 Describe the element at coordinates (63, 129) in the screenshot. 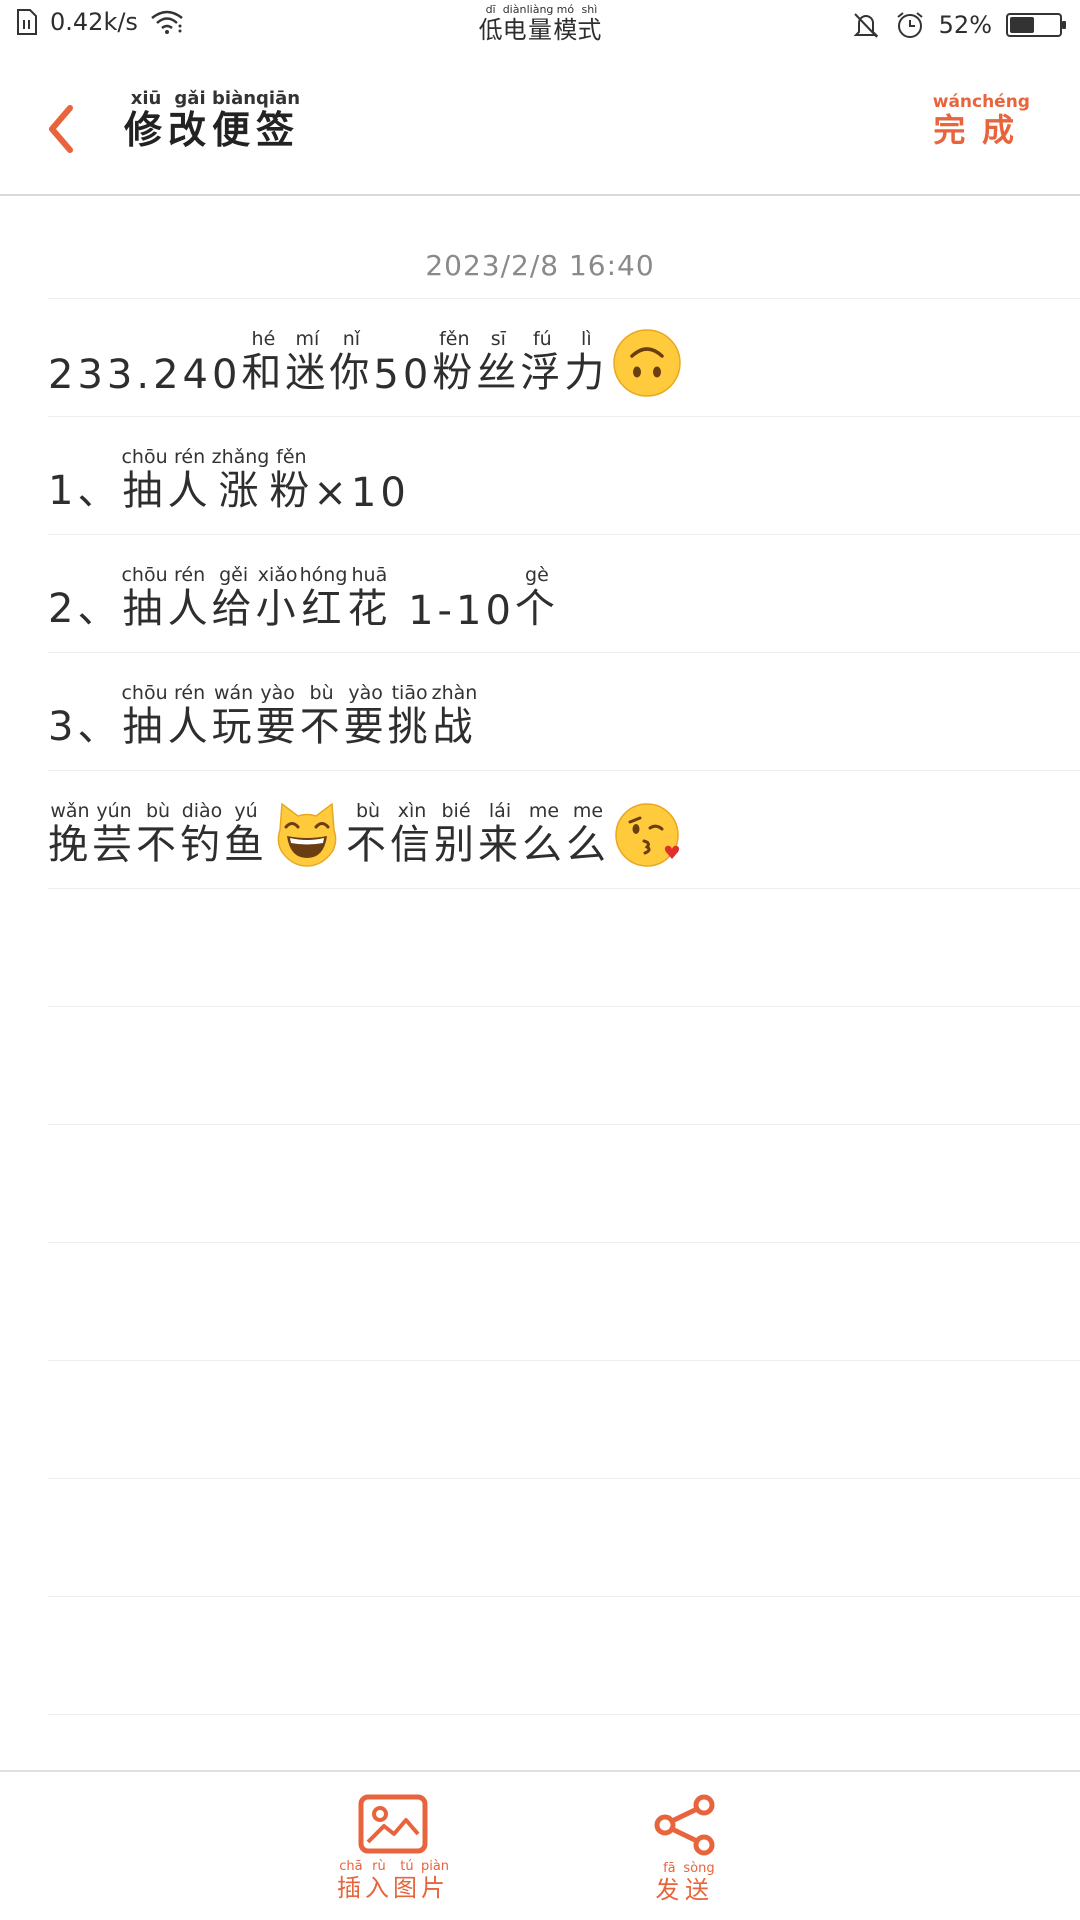

I see `back-chevron-icon` at that location.